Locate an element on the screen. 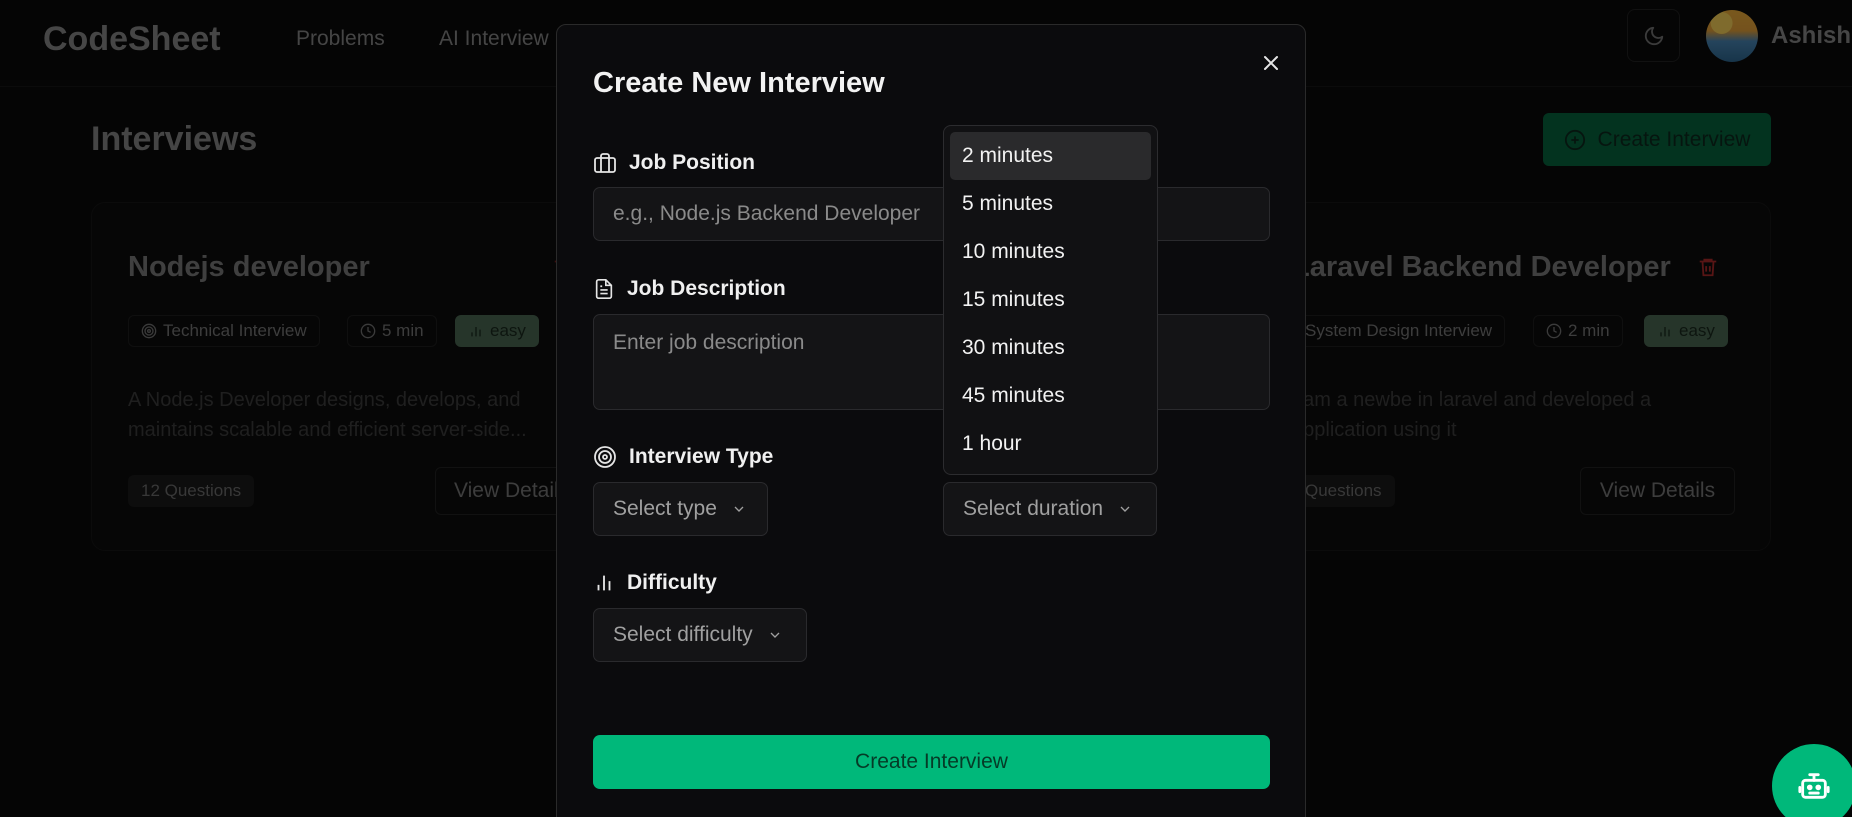  duration-option: 45 minutes is located at coordinates (1050, 396).